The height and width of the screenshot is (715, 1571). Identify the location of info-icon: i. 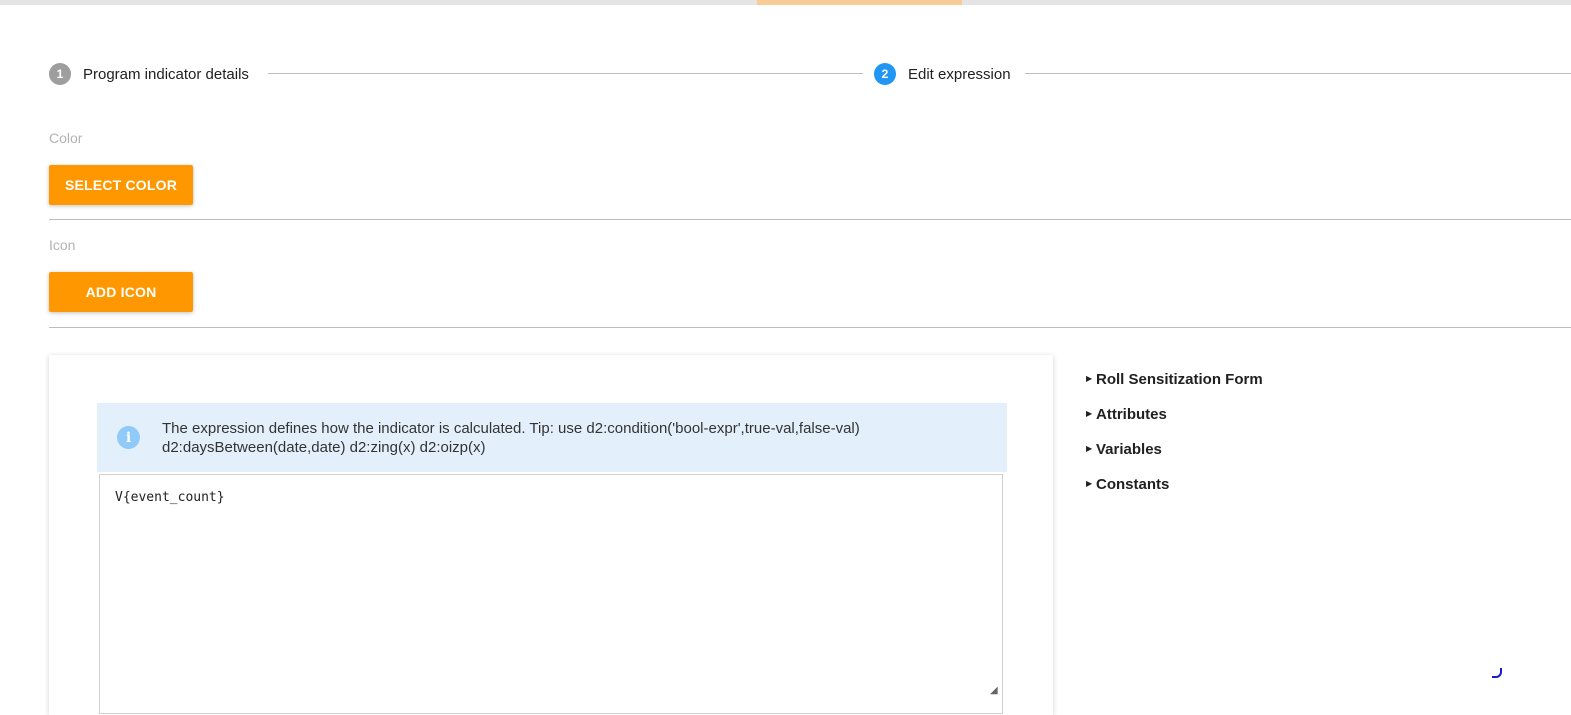
(128, 437).